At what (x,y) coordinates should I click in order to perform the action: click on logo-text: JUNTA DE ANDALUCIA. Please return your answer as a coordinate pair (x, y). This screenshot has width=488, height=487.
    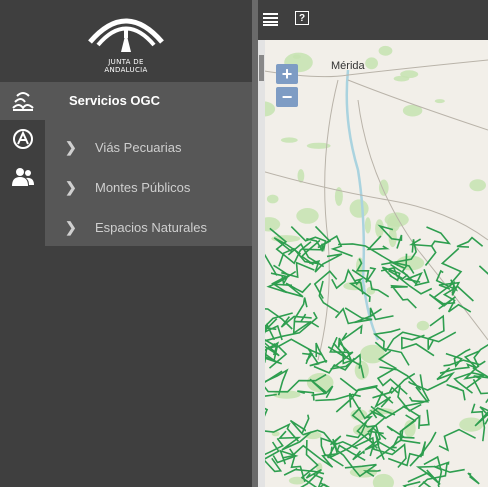
    Looking at the image, I should click on (126, 66).